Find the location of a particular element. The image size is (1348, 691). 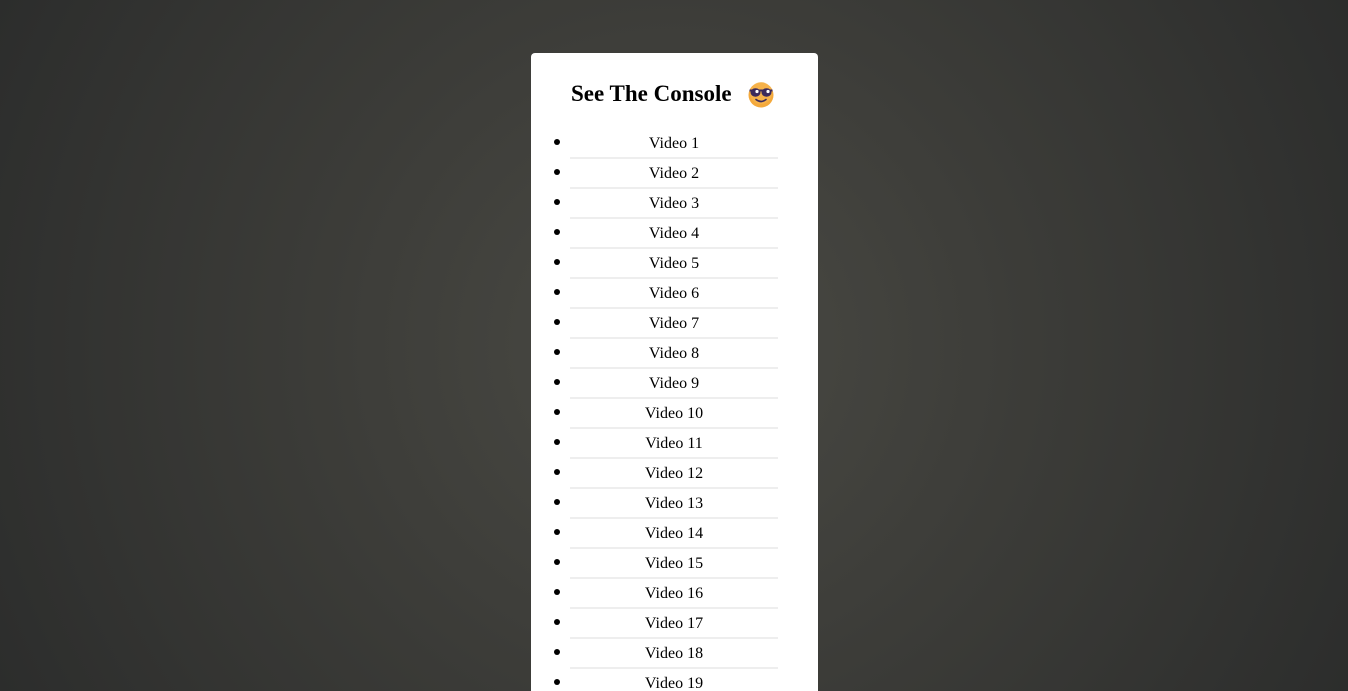

list-item: Video 9 is located at coordinates (674, 384).